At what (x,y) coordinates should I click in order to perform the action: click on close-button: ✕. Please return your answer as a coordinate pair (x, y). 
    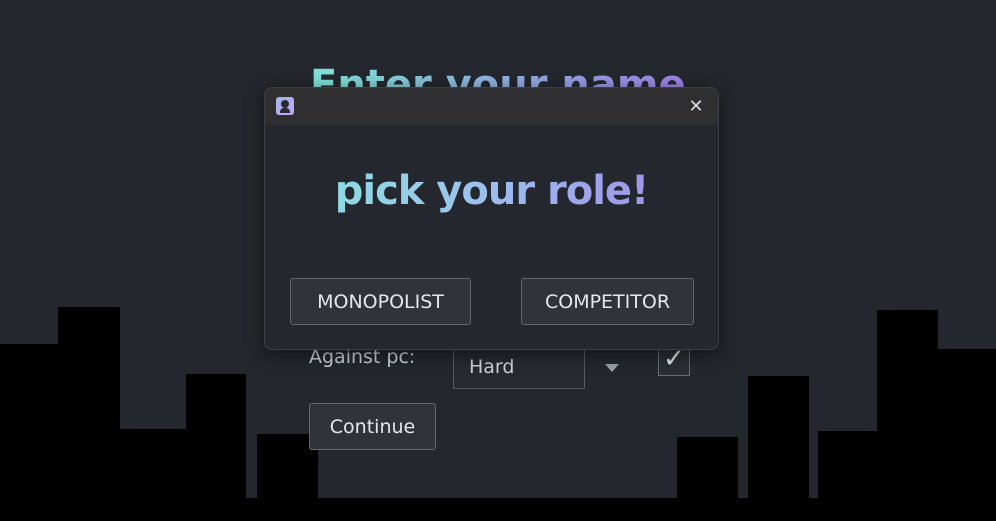
    Looking at the image, I should click on (696, 106).